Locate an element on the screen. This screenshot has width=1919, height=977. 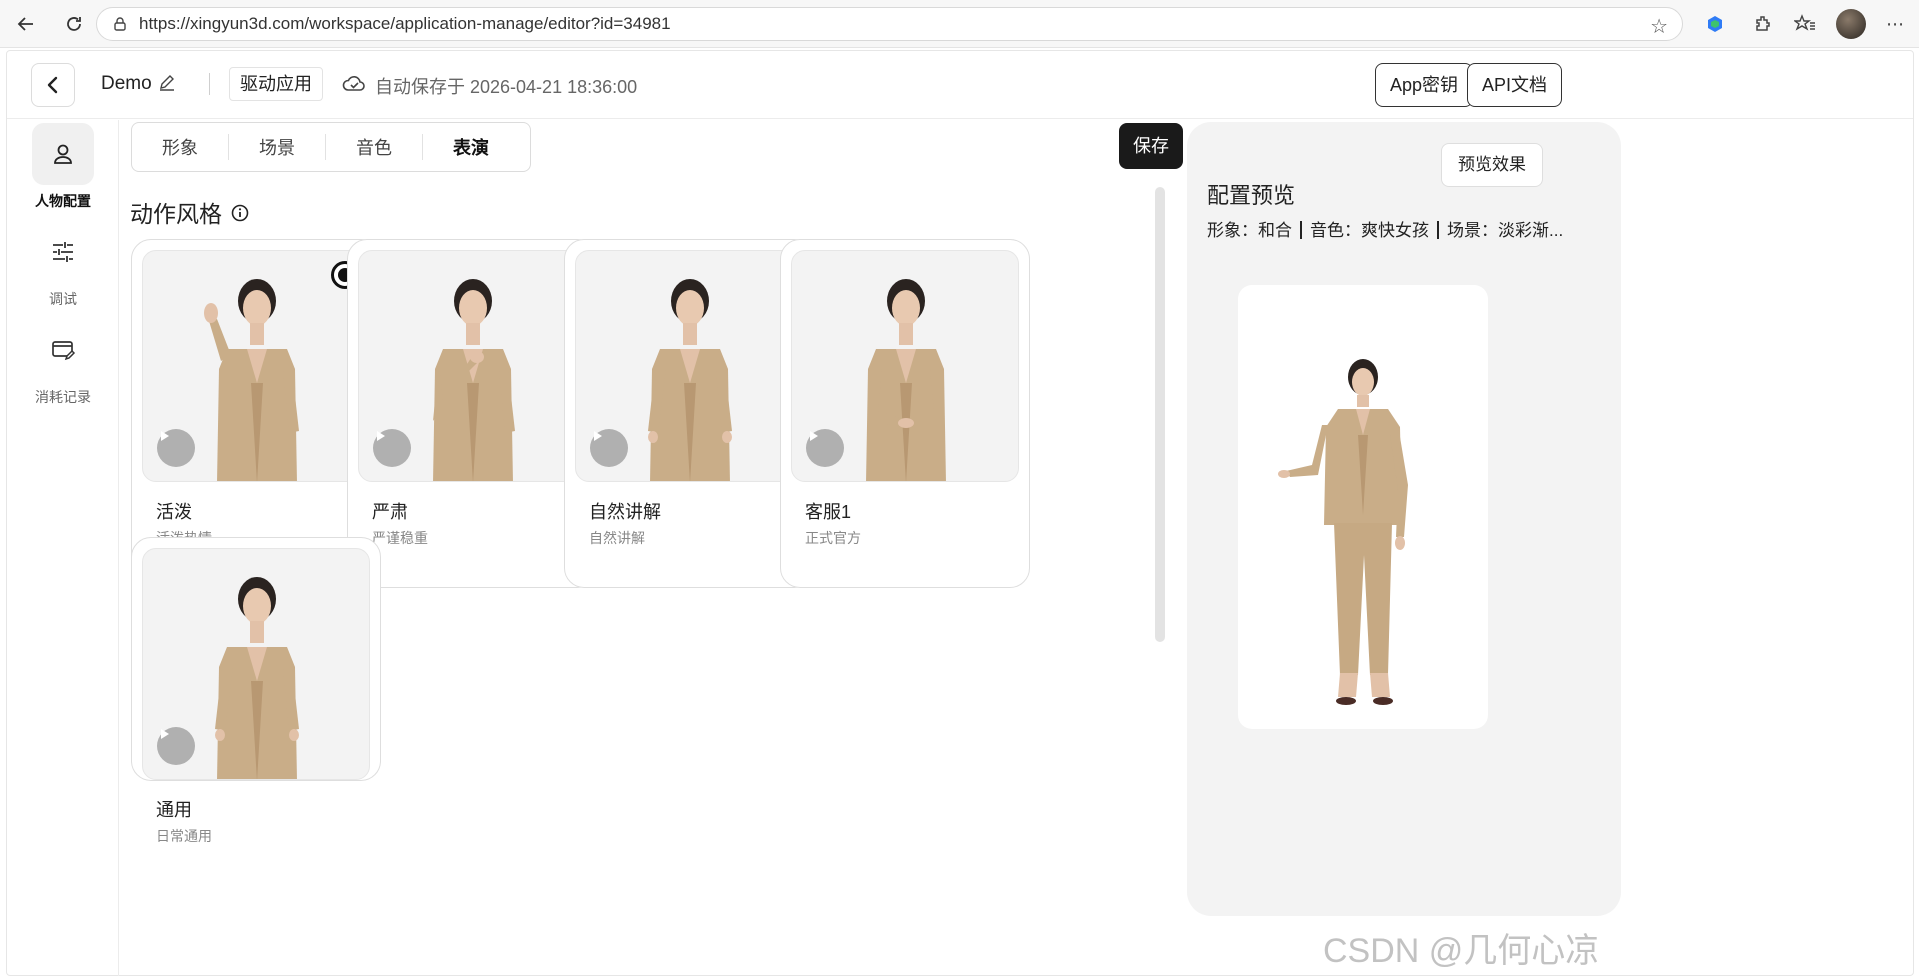
style-description: 严谨稳重 is located at coordinates (400, 538).